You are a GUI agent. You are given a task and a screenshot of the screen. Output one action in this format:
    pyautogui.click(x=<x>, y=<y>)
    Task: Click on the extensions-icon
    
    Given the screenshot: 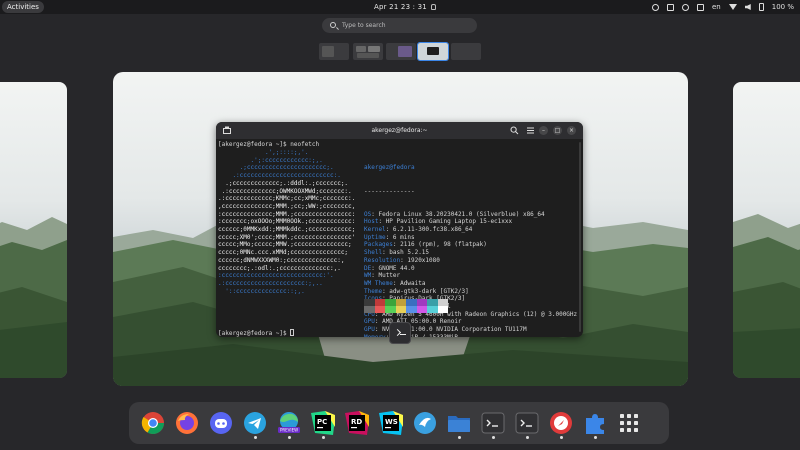 What is the action you would take?
    pyautogui.click(x=595, y=423)
    